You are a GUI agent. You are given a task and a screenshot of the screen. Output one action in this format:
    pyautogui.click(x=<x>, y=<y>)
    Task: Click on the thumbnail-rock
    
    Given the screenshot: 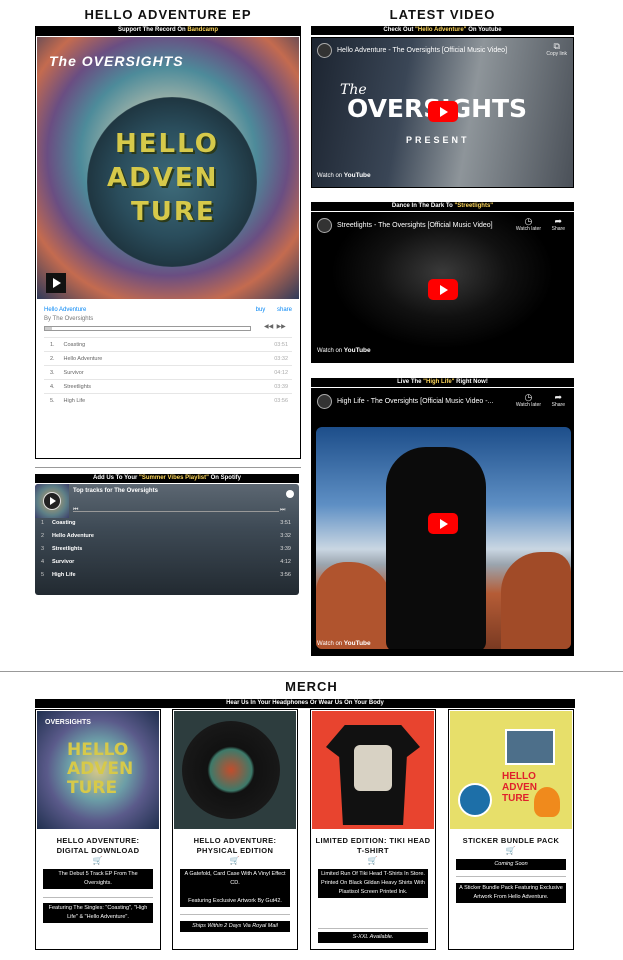 What is the action you would take?
    pyautogui.click(x=353, y=605)
    